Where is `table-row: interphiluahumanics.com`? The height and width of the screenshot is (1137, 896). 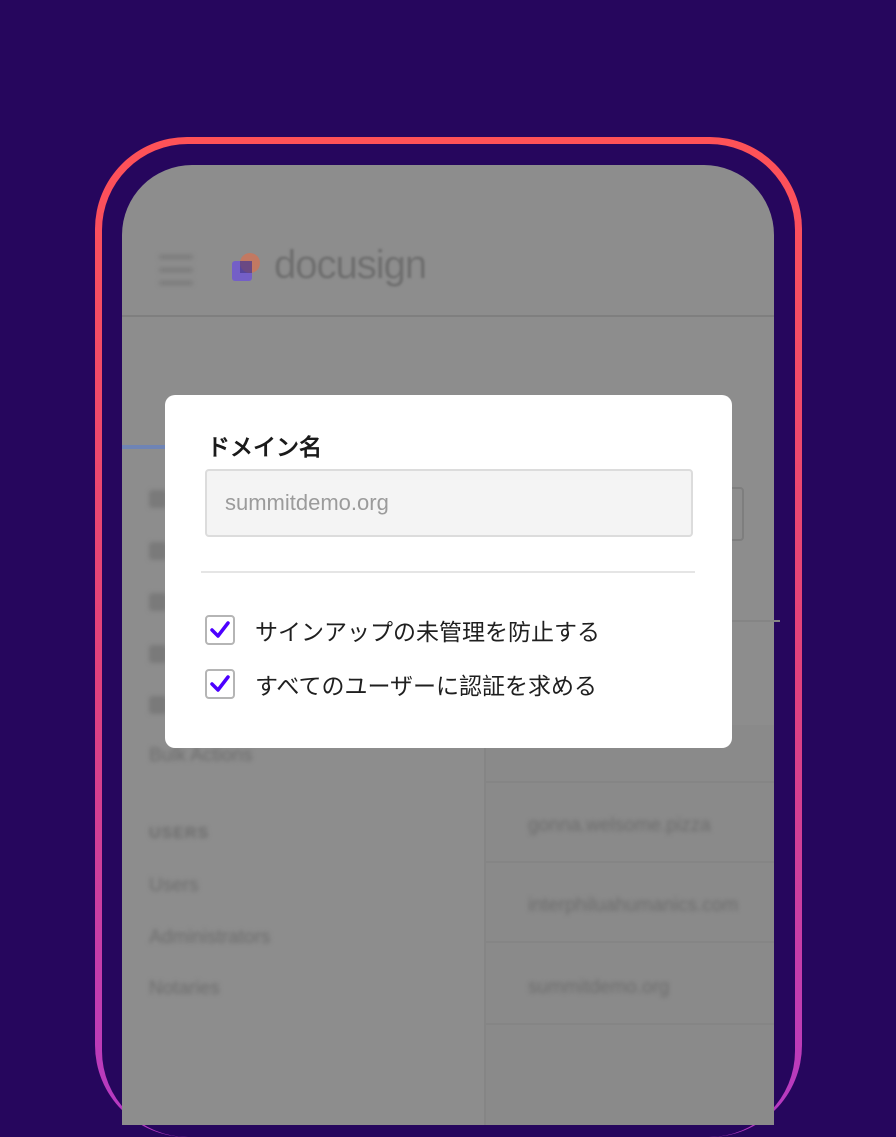 table-row: interphiluahumanics.com is located at coordinates (633, 906).